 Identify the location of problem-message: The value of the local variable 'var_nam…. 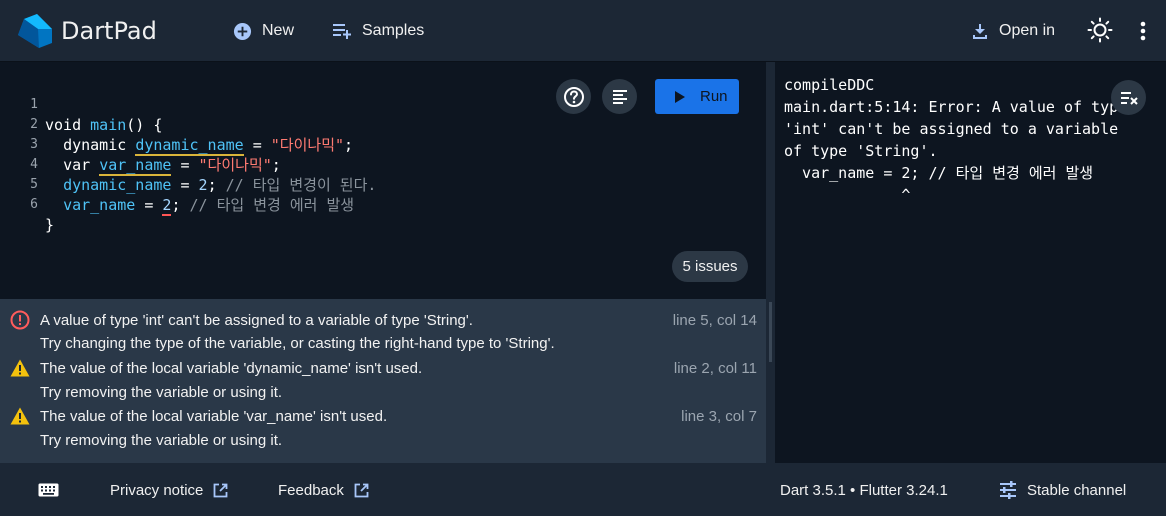
(214, 416).